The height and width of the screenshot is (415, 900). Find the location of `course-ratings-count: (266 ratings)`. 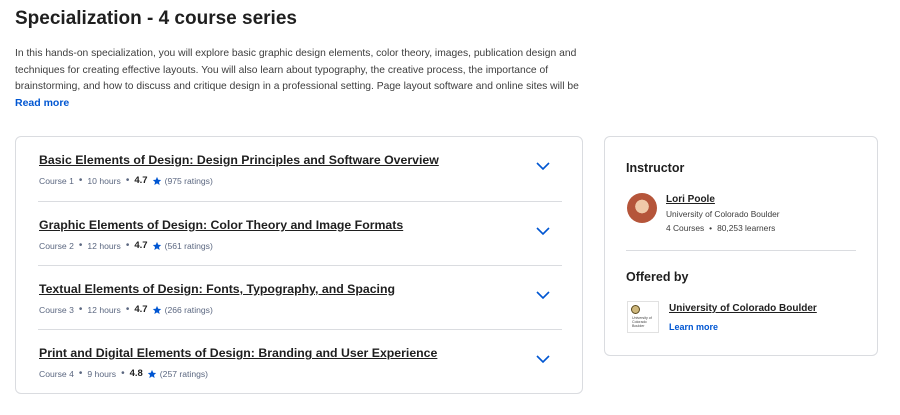

course-ratings-count: (266 ratings) is located at coordinates (188, 309).